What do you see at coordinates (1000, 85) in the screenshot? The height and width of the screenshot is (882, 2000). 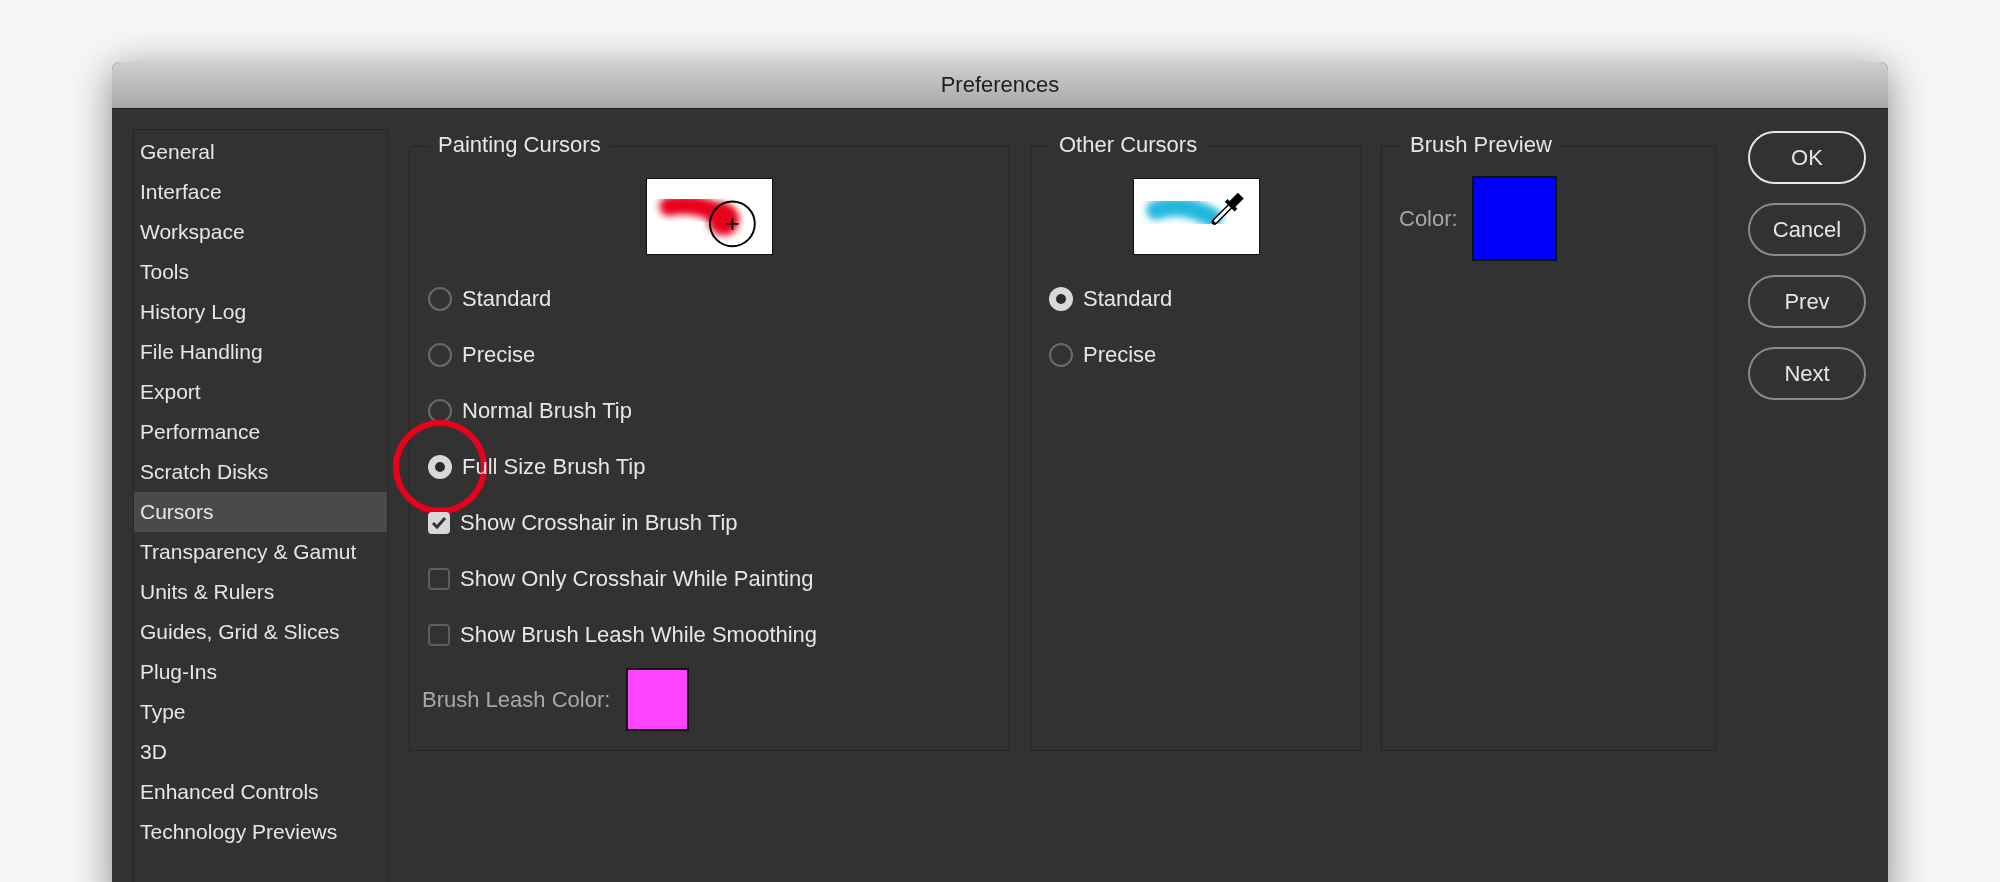 I see `window-title: Preferences` at bounding box center [1000, 85].